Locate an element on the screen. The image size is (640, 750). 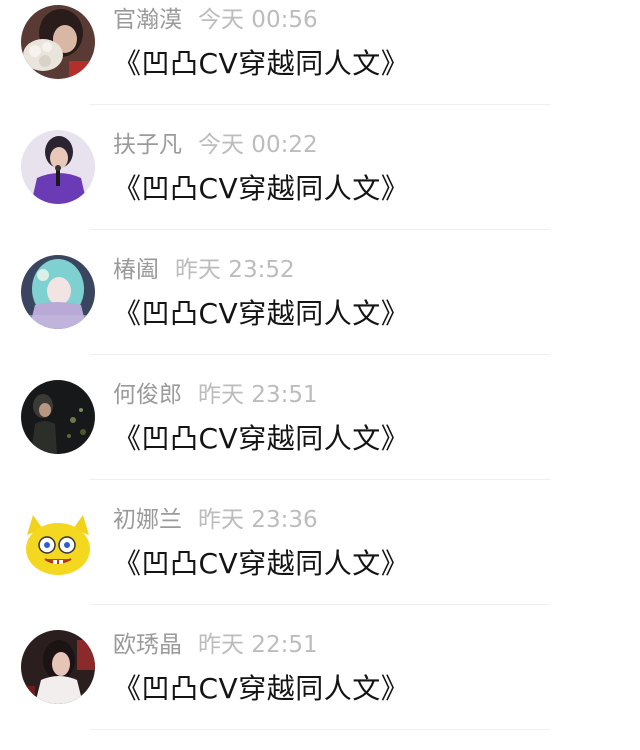
comment-time: 昨天 23:36 is located at coordinates (258, 520).